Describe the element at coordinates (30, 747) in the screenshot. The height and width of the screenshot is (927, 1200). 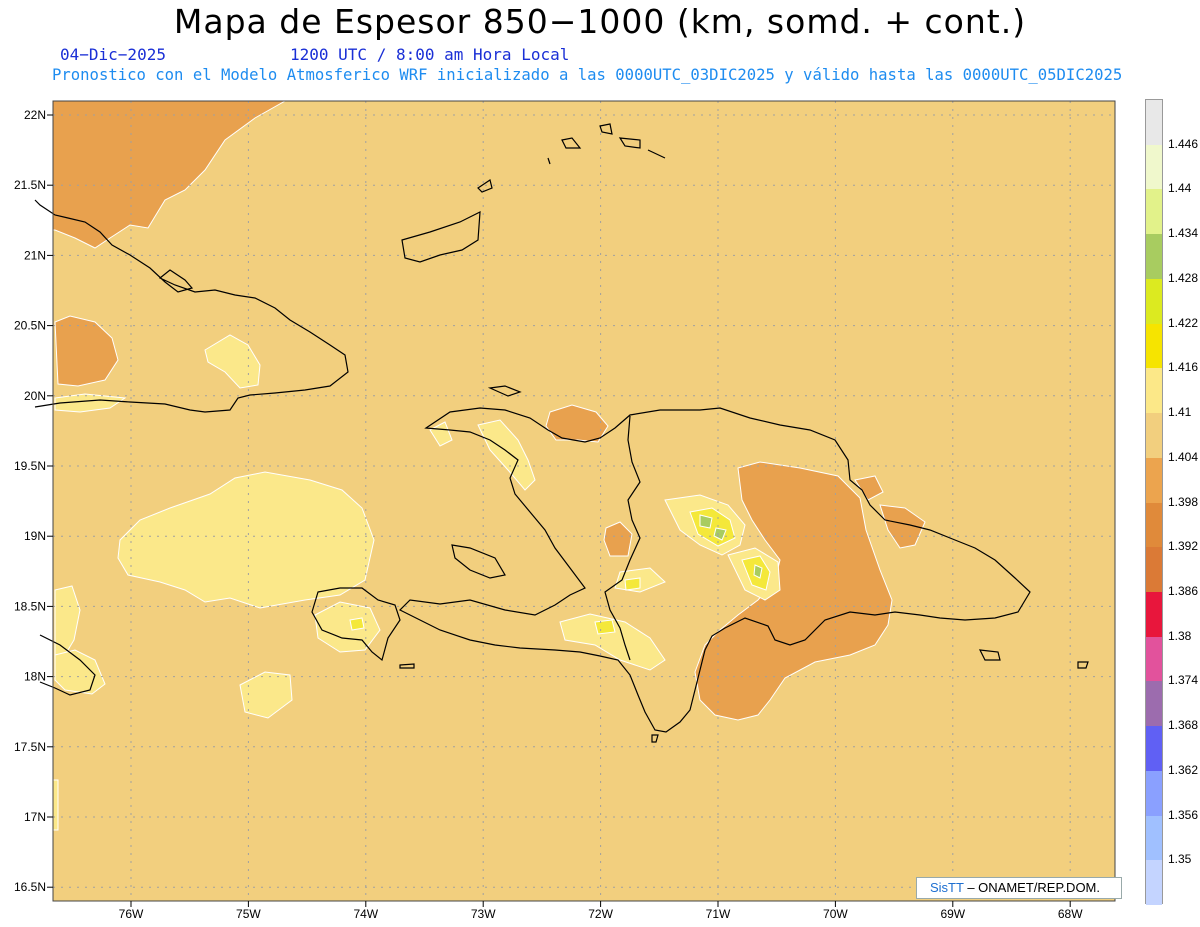
I see `lat-label: 17.5N` at that location.